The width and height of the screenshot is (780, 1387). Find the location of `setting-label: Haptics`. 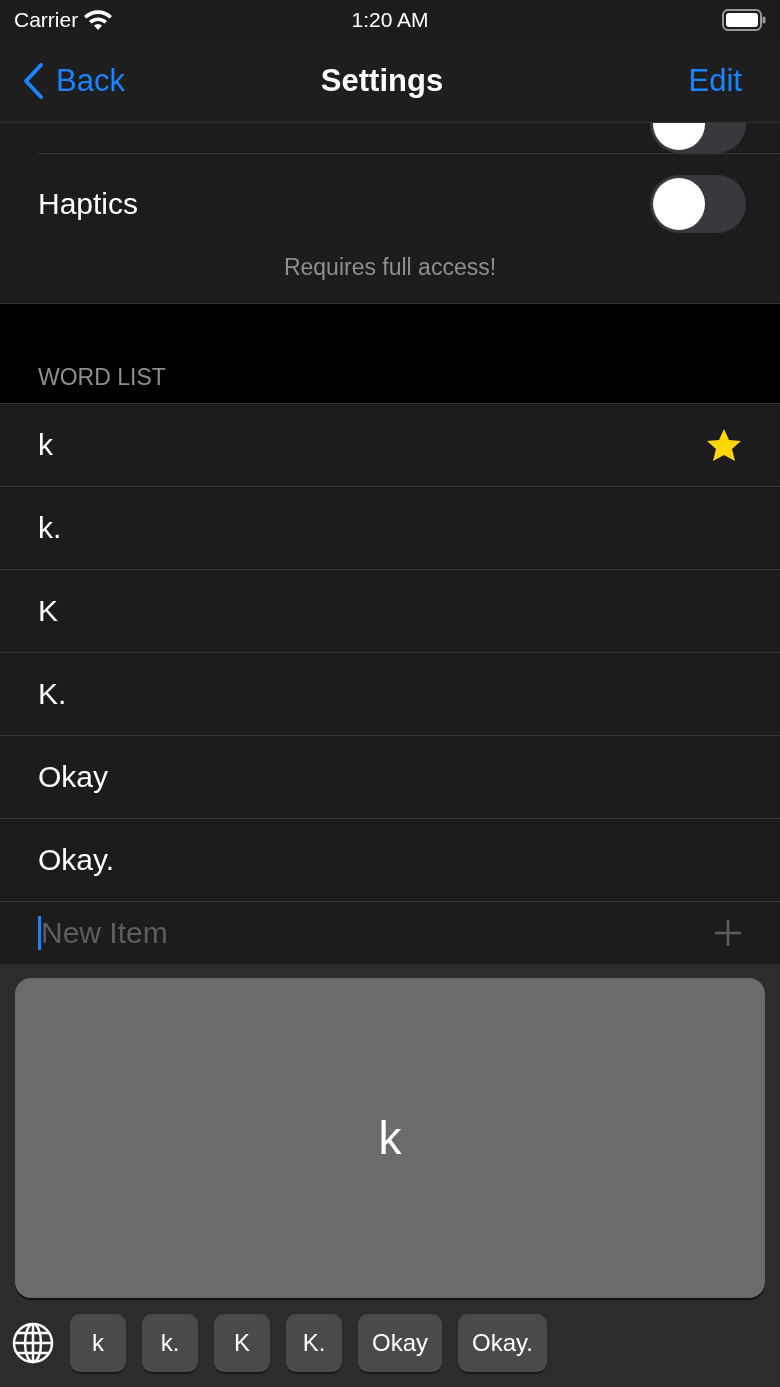

setting-label: Haptics is located at coordinates (88, 204).